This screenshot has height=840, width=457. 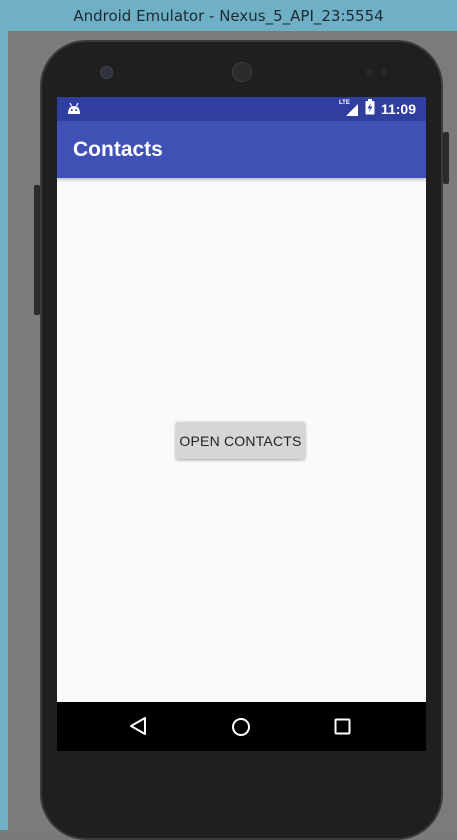 I want to click on status-icons: LTE 11:09, so click(x=377, y=109).